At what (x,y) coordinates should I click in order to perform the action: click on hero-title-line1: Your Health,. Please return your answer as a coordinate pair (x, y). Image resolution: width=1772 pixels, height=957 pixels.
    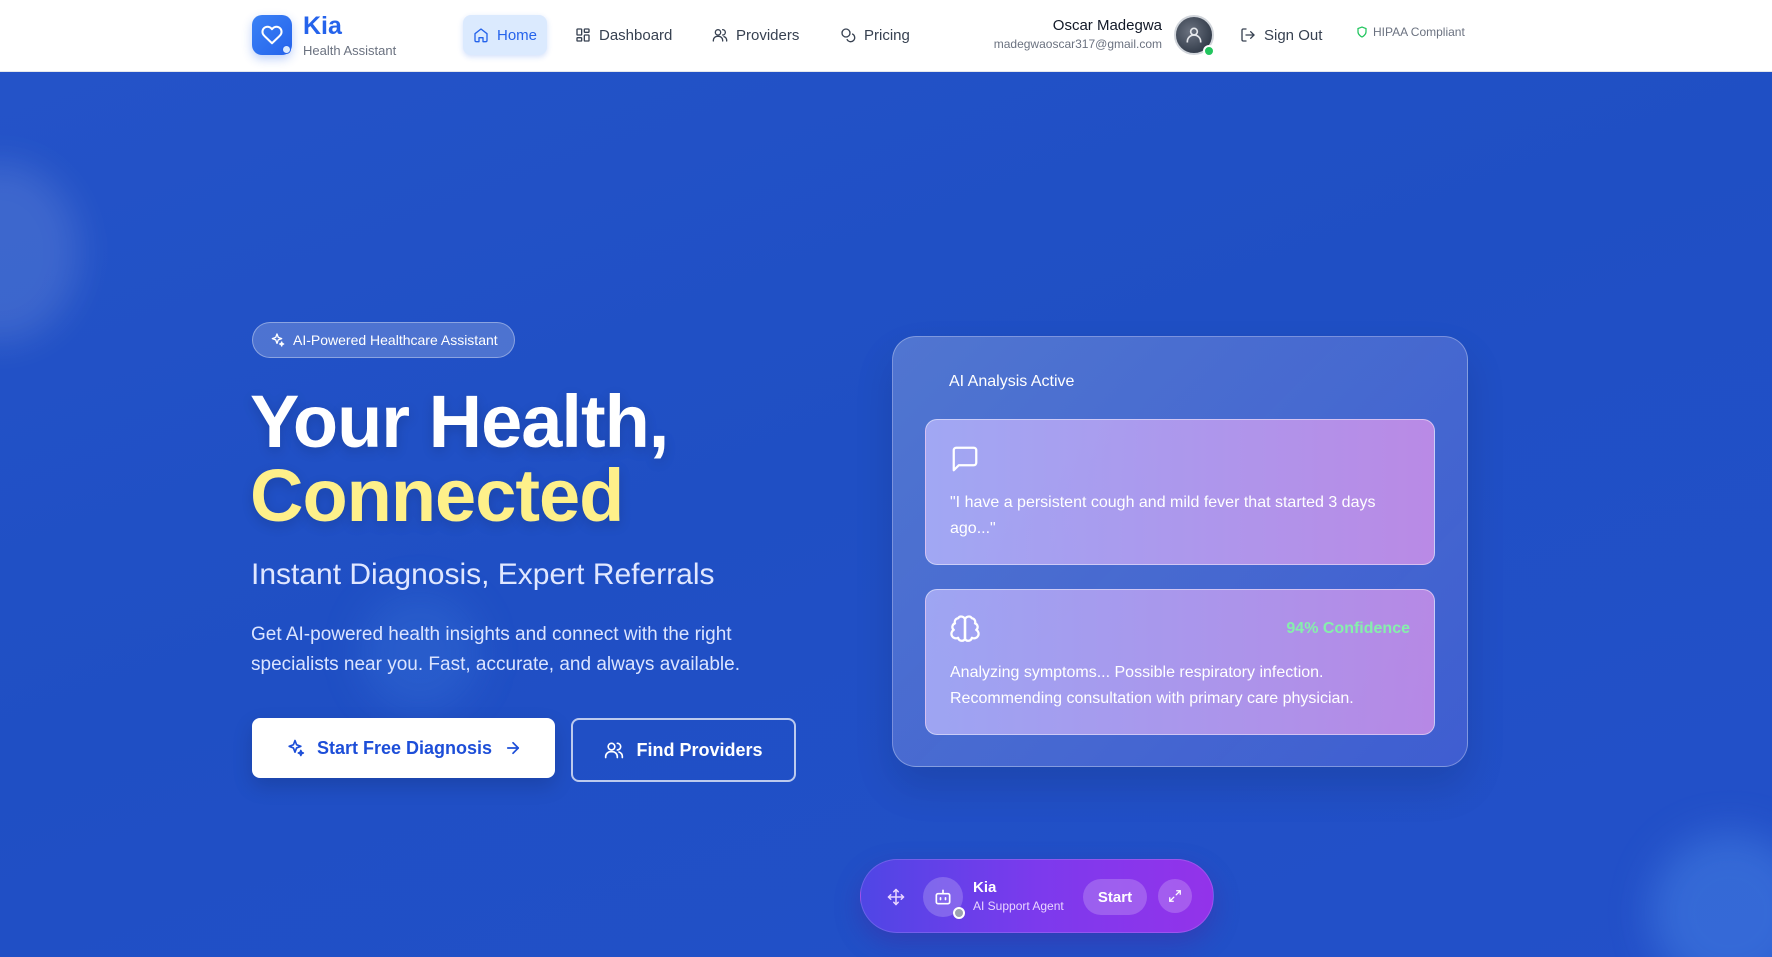
    Looking at the image, I should click on (459, 421).